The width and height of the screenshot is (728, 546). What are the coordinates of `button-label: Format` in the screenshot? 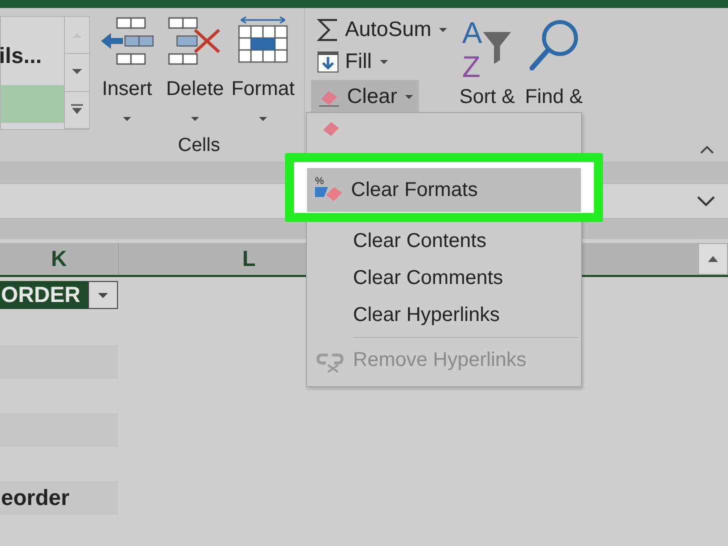 It's located at (263, 89).